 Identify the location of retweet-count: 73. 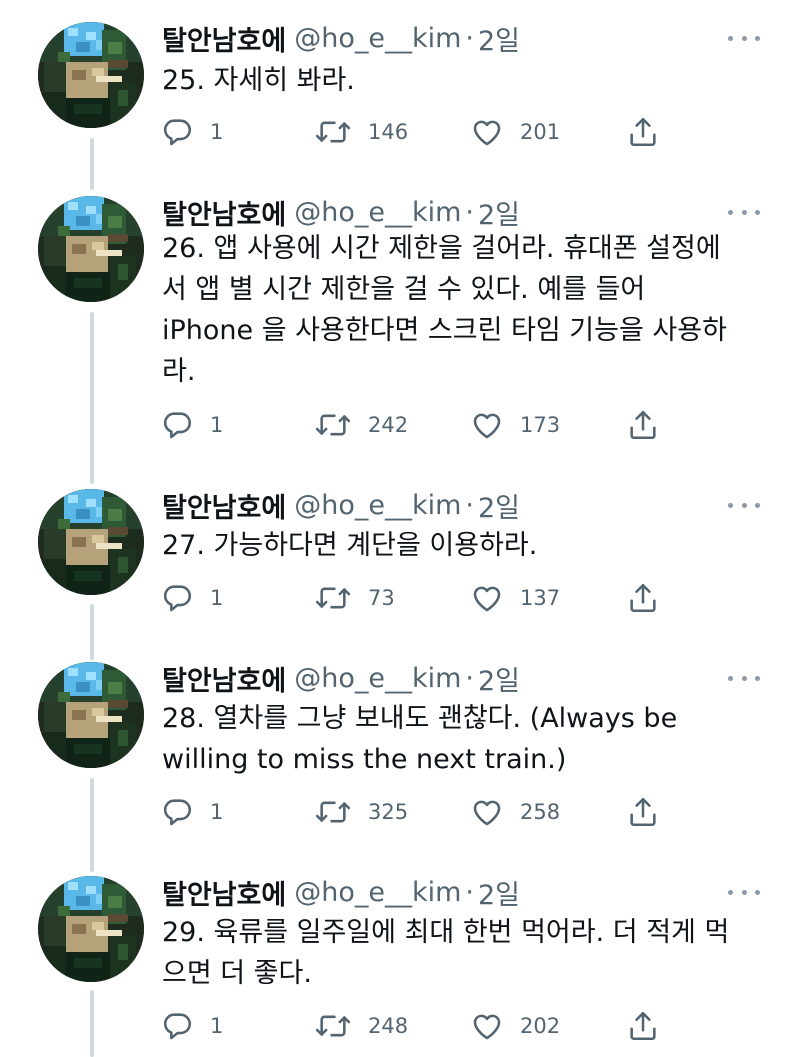
(381, 598).